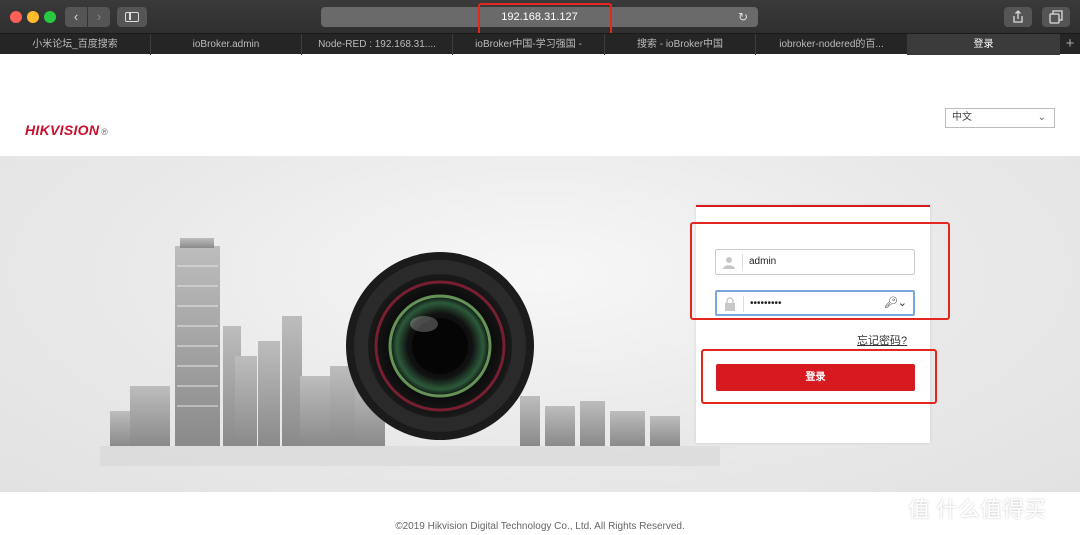 Image resolution: width=1080 pixels, height=535 pixels. I want to click on watermark-text: 值 什么值得买, so click(977, 509).